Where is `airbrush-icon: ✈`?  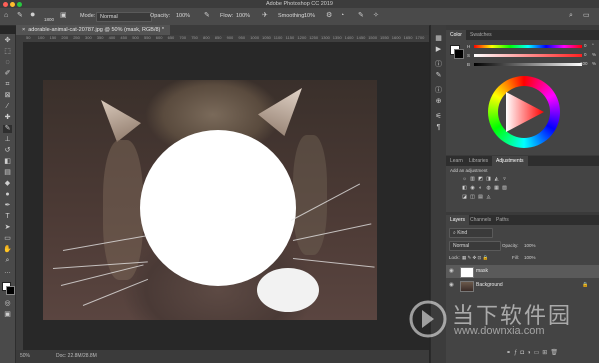
airbrush-icon: ✈ is located at coordinates (265, 16).